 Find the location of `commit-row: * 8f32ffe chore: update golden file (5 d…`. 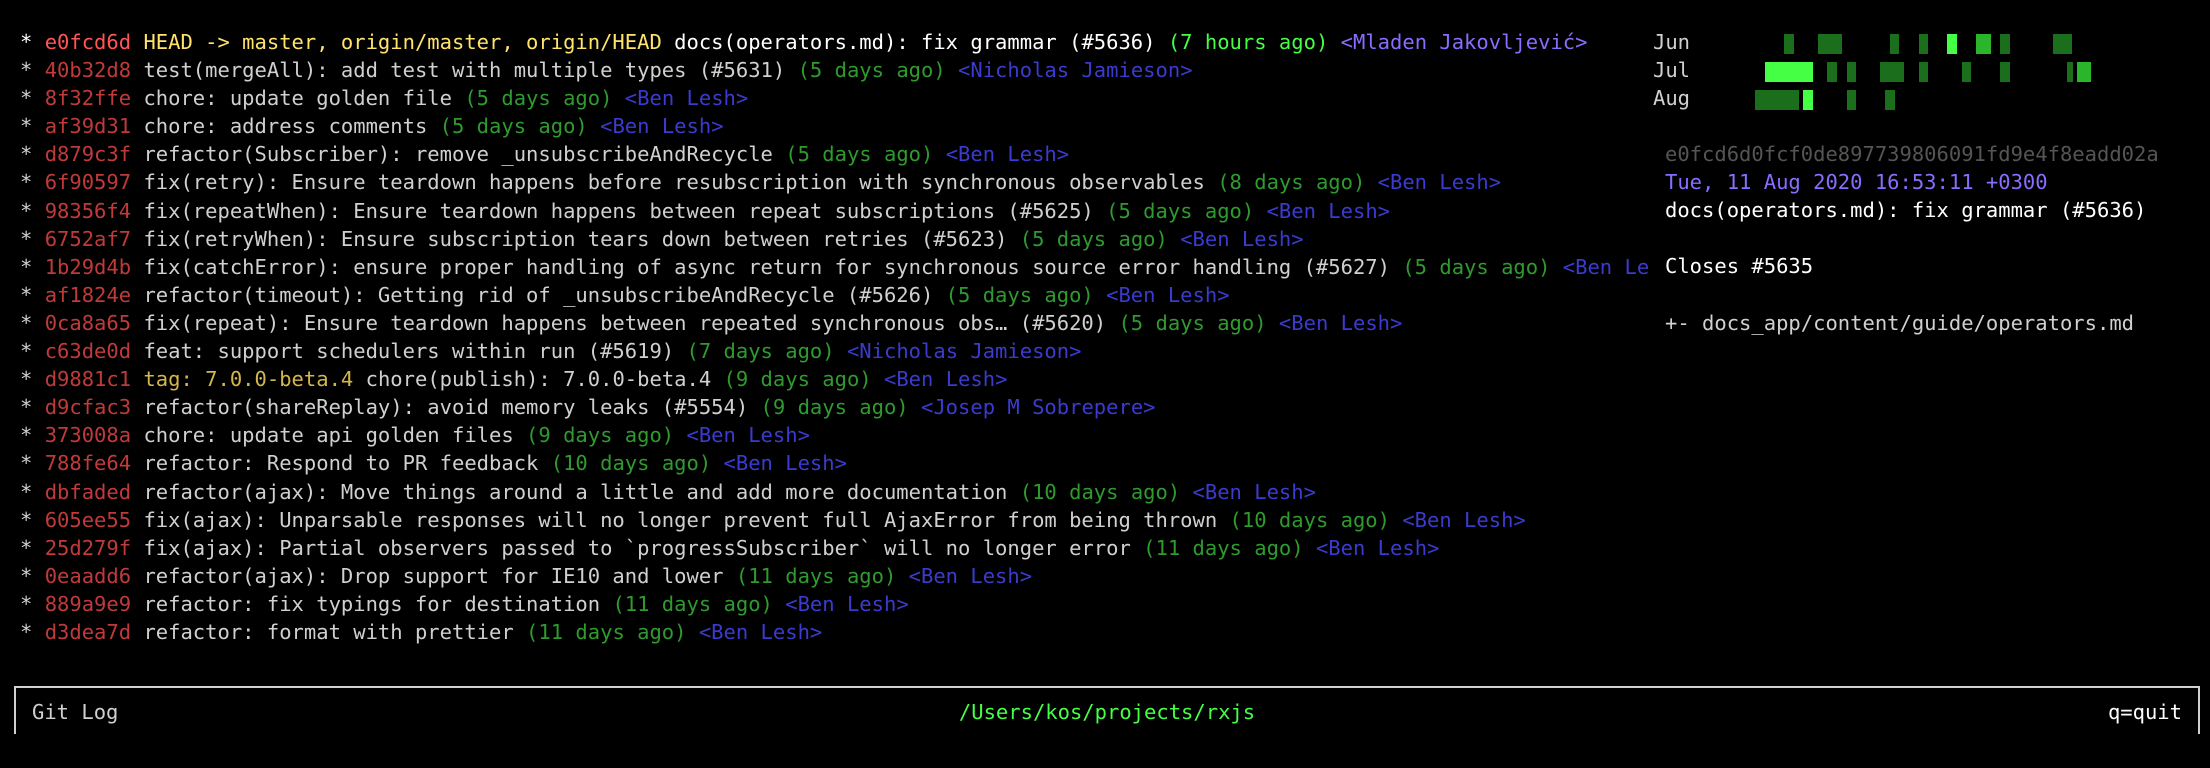

commit-row: * 8f32ffe chore: update golden file (5 d… is located at coordinates (835, 98).